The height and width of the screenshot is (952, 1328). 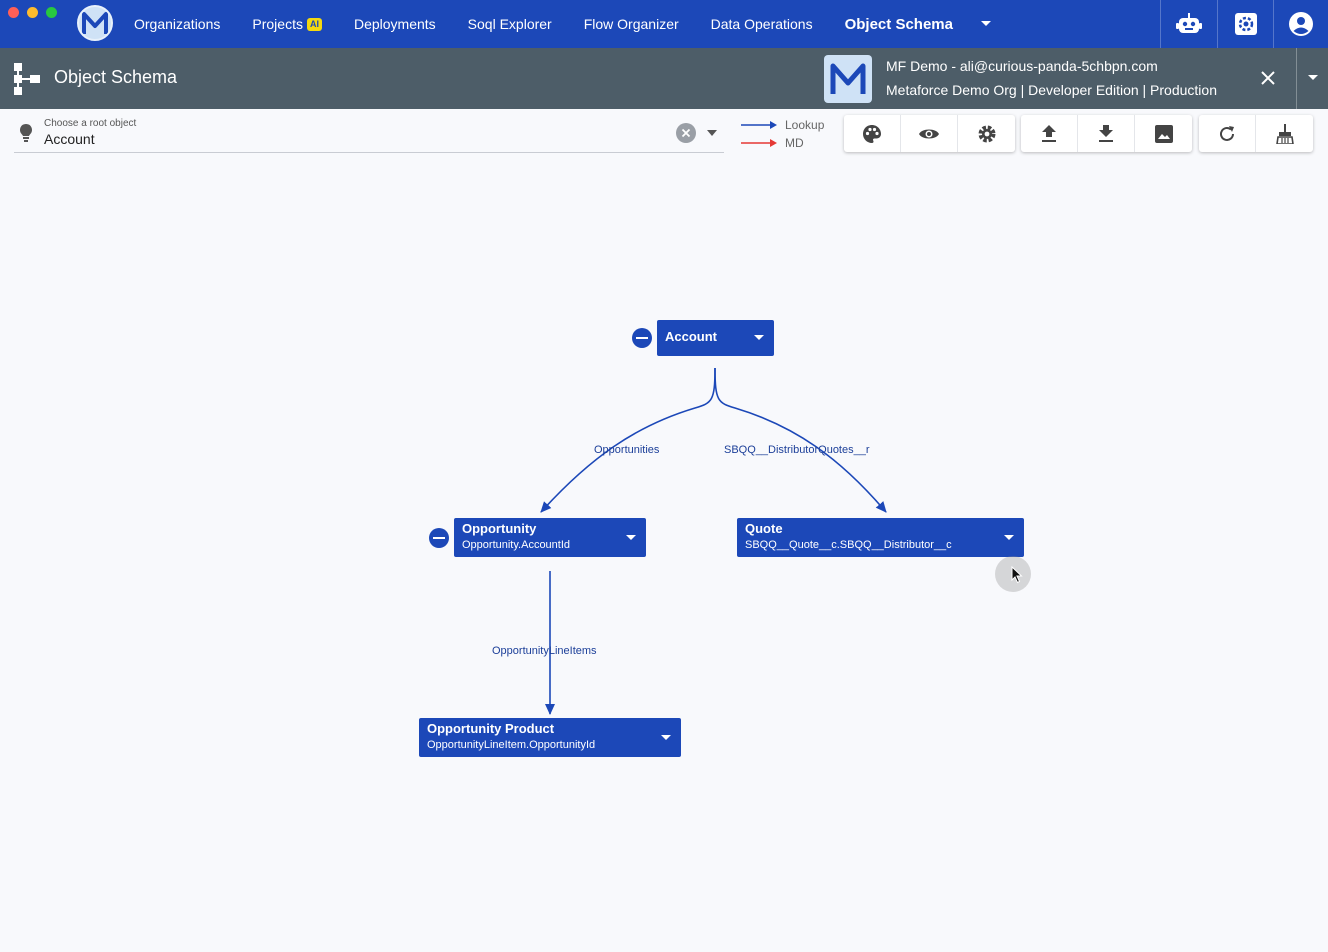 What do you see at coordinates (691, 336) in the screenshot?
I see `node-title: Account` at bounding box center [691, 336].